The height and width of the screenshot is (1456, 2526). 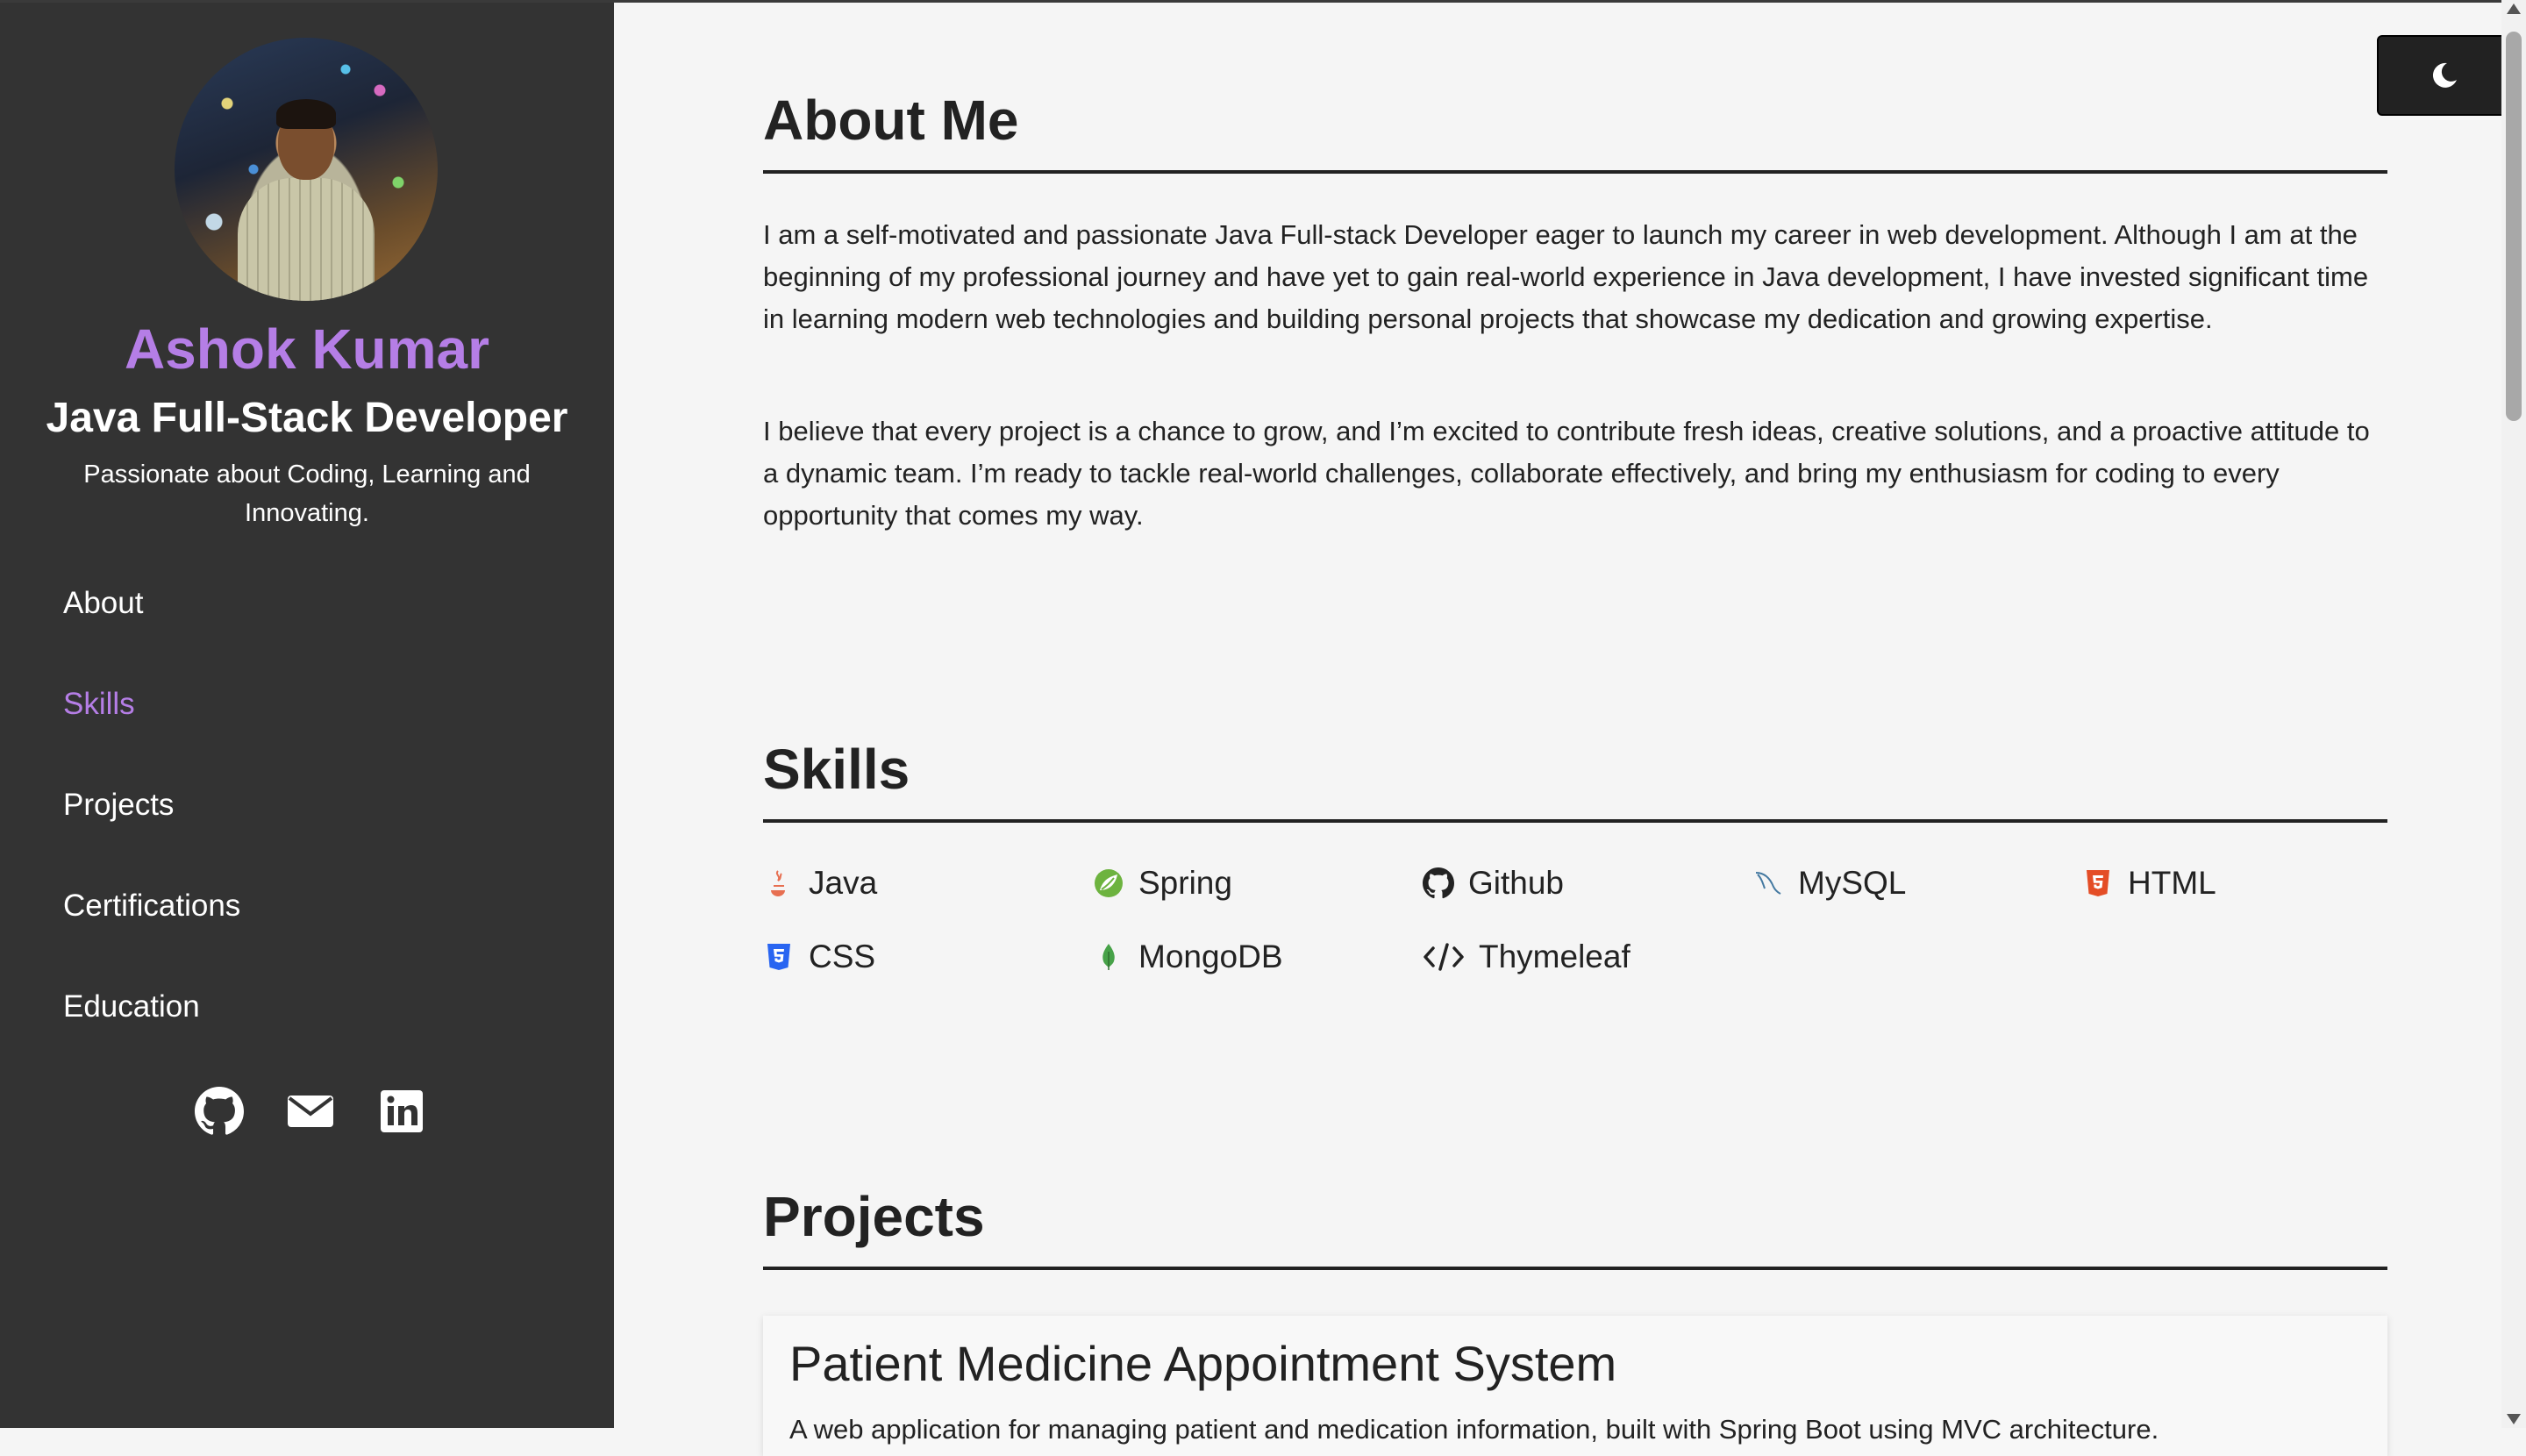 I want to click on scroll-up-arrow-icon, so click(x=2514, y=9).